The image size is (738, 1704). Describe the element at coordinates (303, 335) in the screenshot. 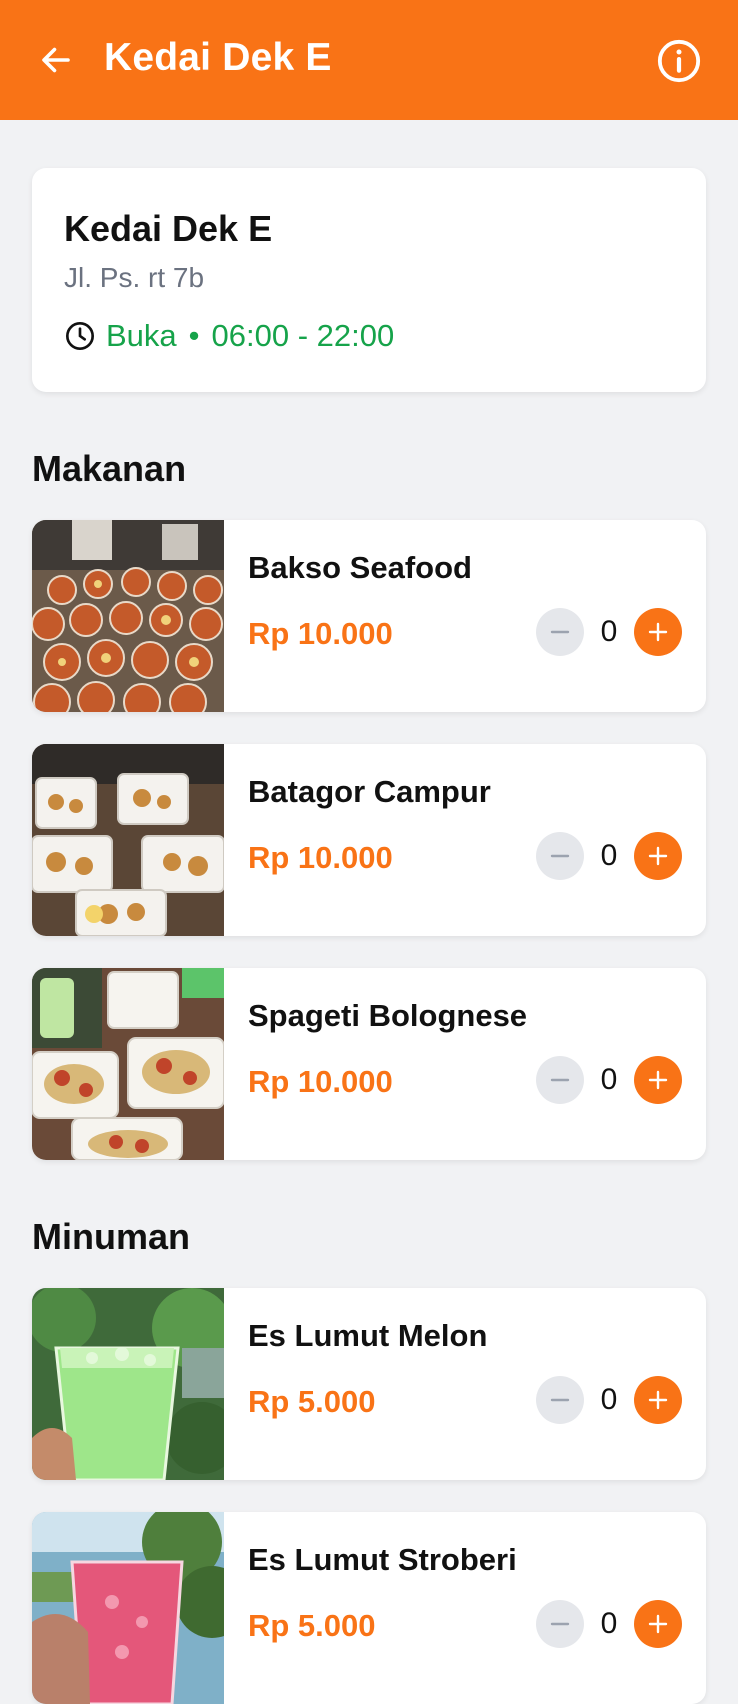

I see `store-hours-range: 06:00 - 22:00` at that location.